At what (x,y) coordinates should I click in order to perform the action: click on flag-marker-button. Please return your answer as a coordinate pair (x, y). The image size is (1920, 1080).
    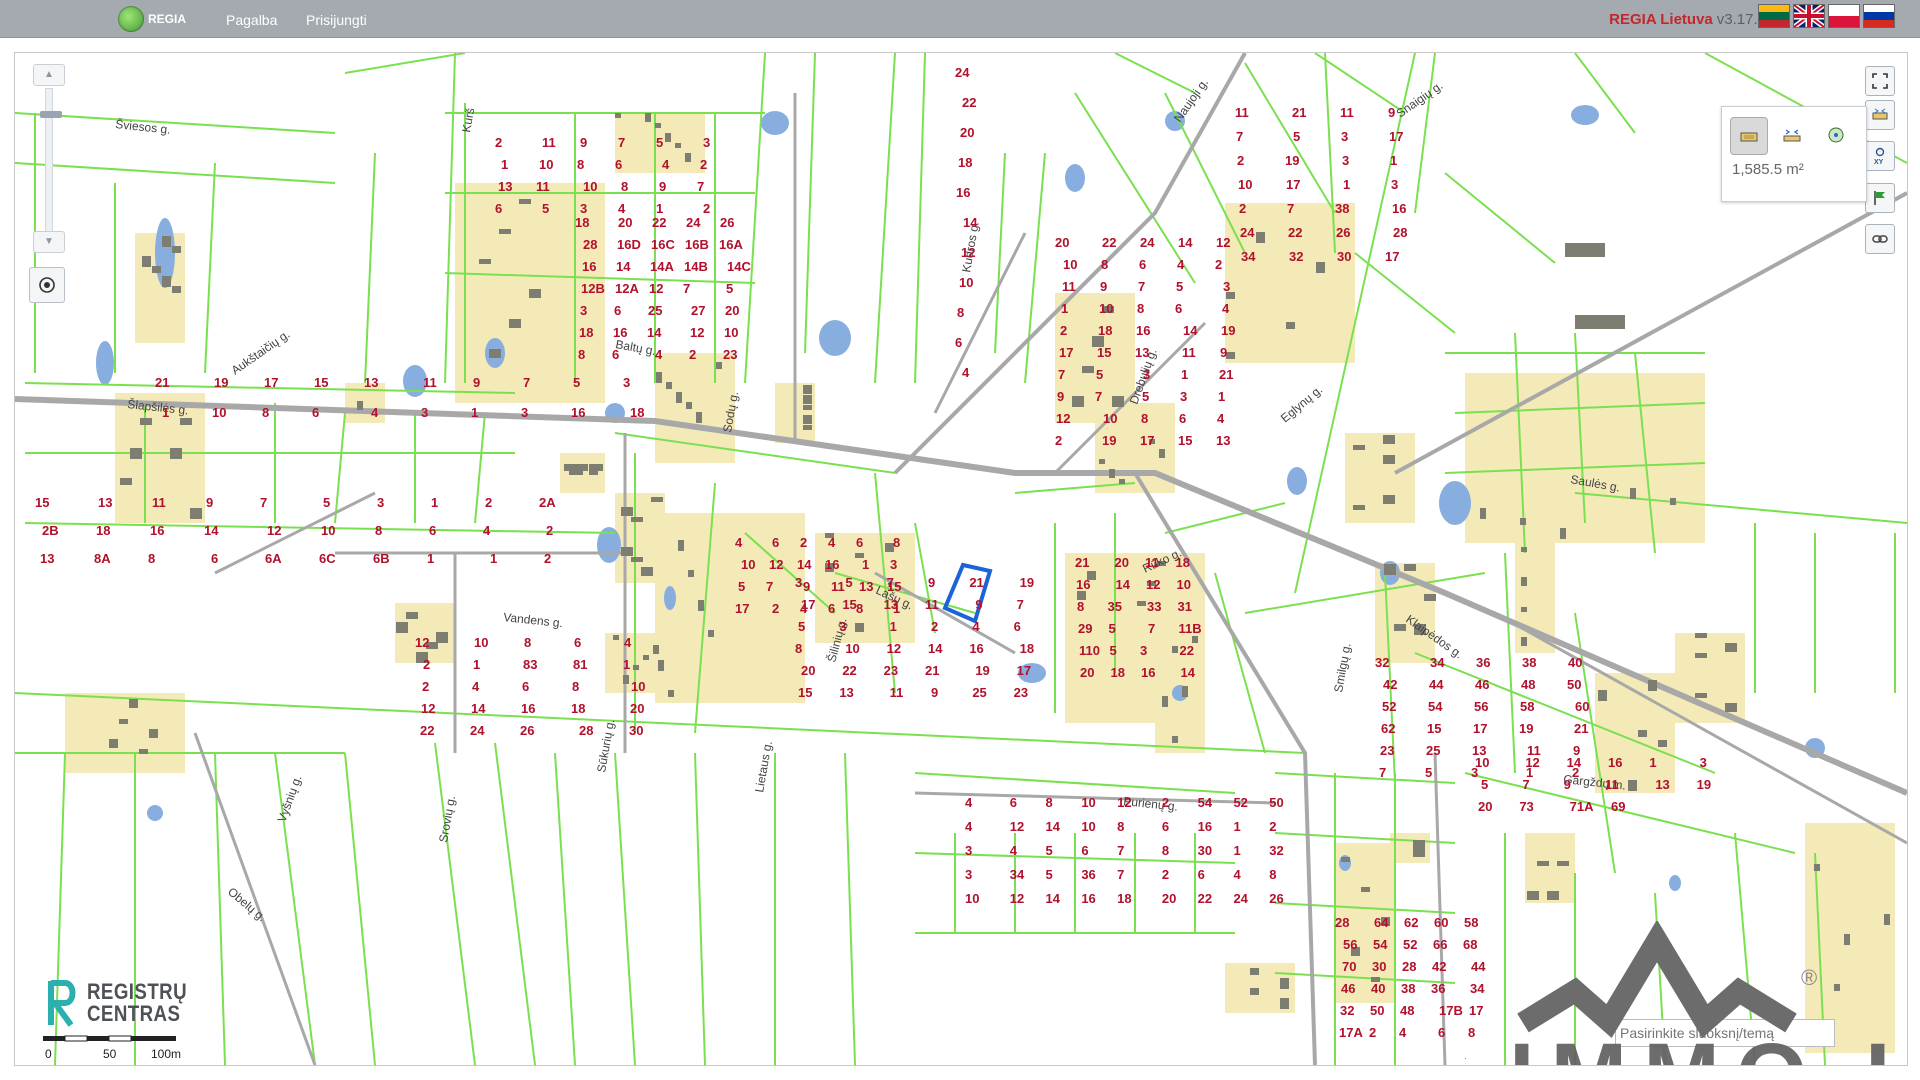
    Looking at the image, I should click on (1880, 198).